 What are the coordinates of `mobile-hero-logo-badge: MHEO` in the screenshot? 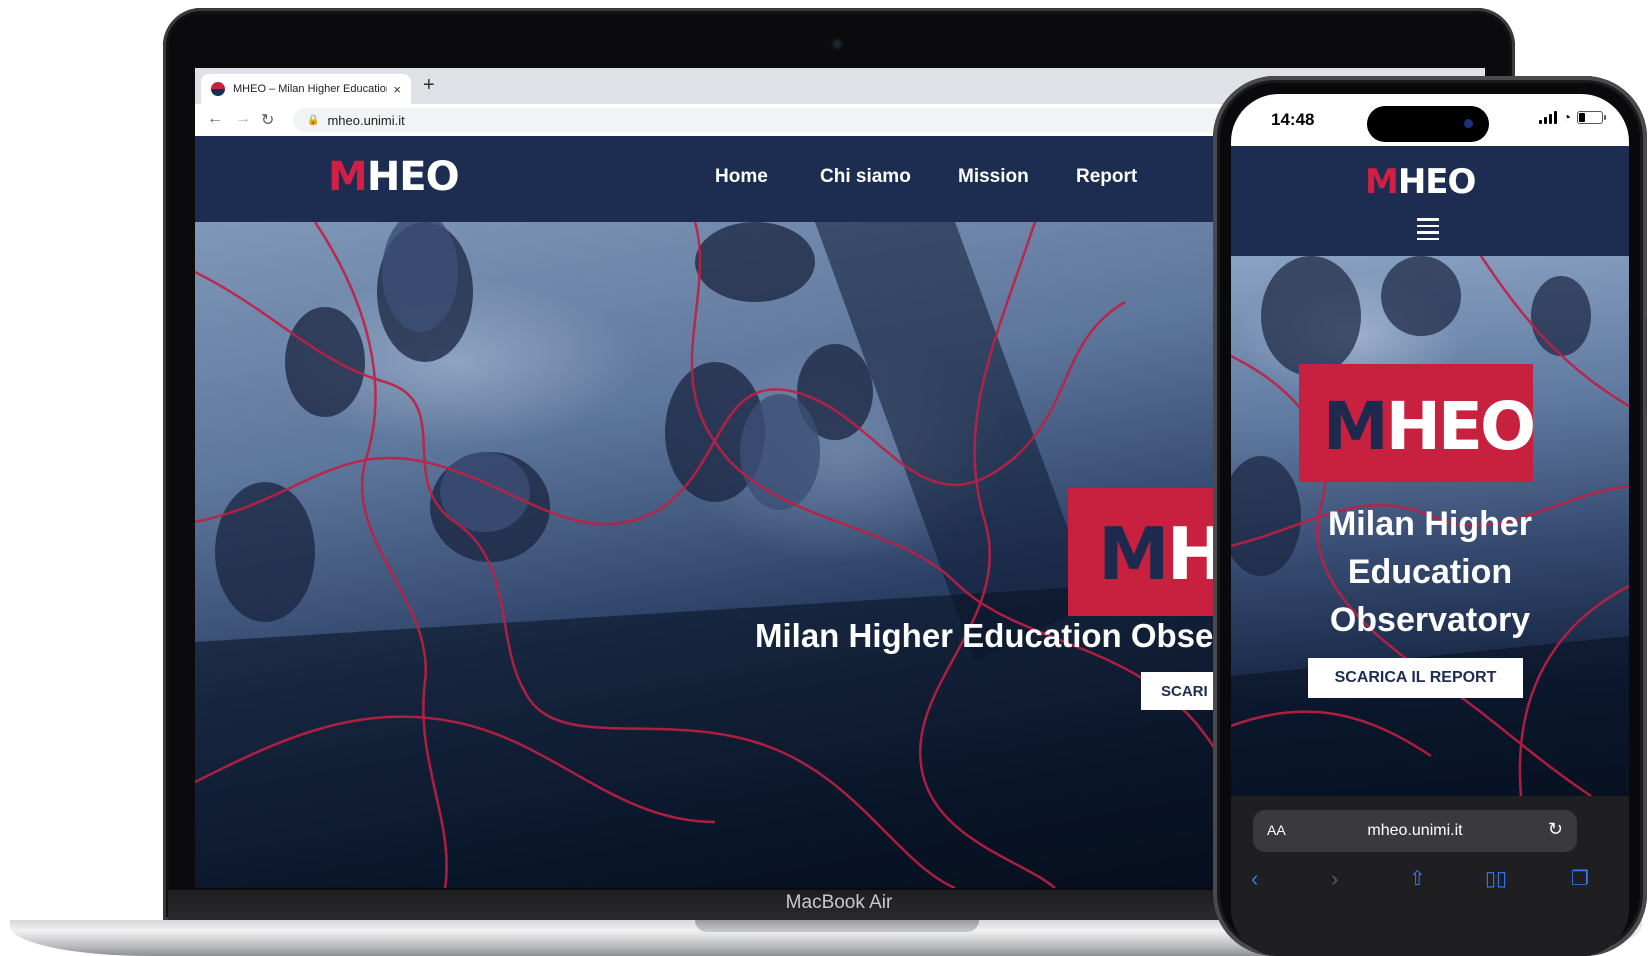 It's located at (1417, 423).